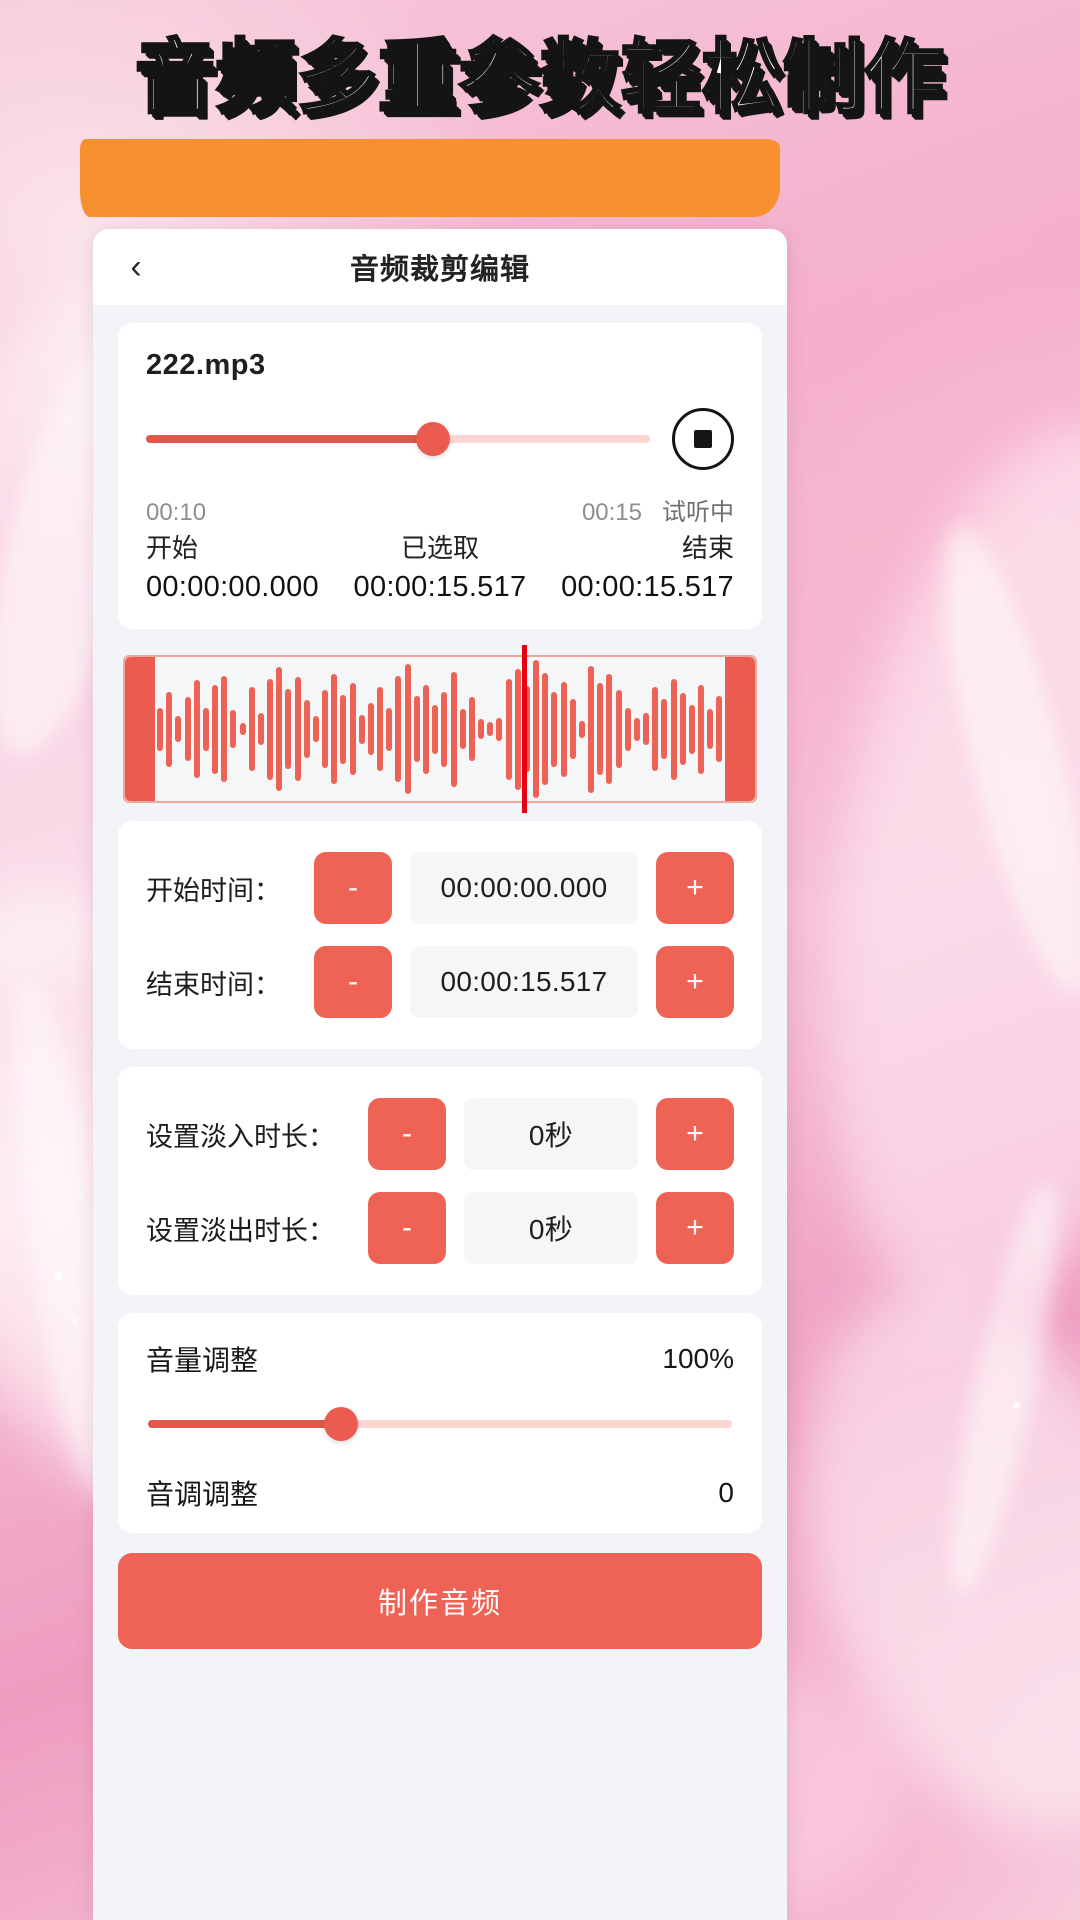  Describe the element at coordinates (524, 888) in the screenshot. I see `stepper-value: 00:00:00.000` at that location.